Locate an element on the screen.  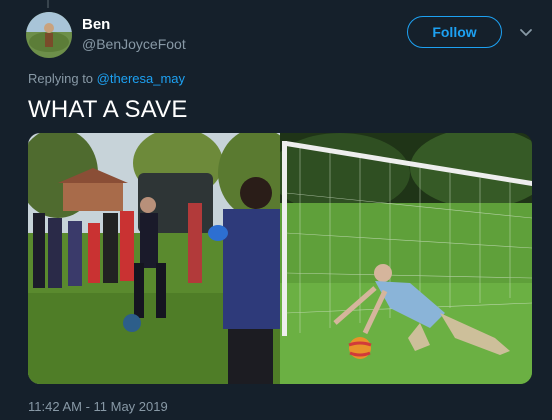
reply-context: Replying to @theresa_may is located at coordinates (106, 78).